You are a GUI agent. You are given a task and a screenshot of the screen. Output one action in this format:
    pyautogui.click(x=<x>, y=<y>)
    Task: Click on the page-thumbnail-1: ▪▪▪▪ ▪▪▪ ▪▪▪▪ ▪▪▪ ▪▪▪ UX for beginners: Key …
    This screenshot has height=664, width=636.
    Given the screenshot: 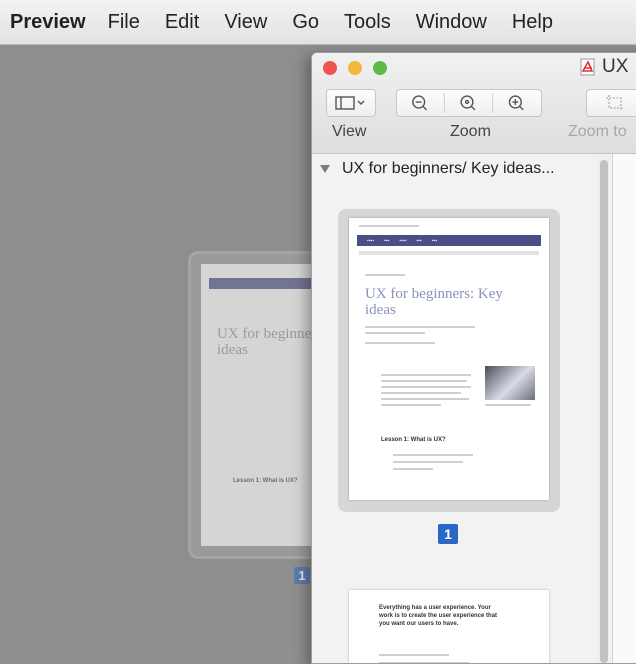 What is the action you would take?
    pyautogui.click(x=449, y=359)
    